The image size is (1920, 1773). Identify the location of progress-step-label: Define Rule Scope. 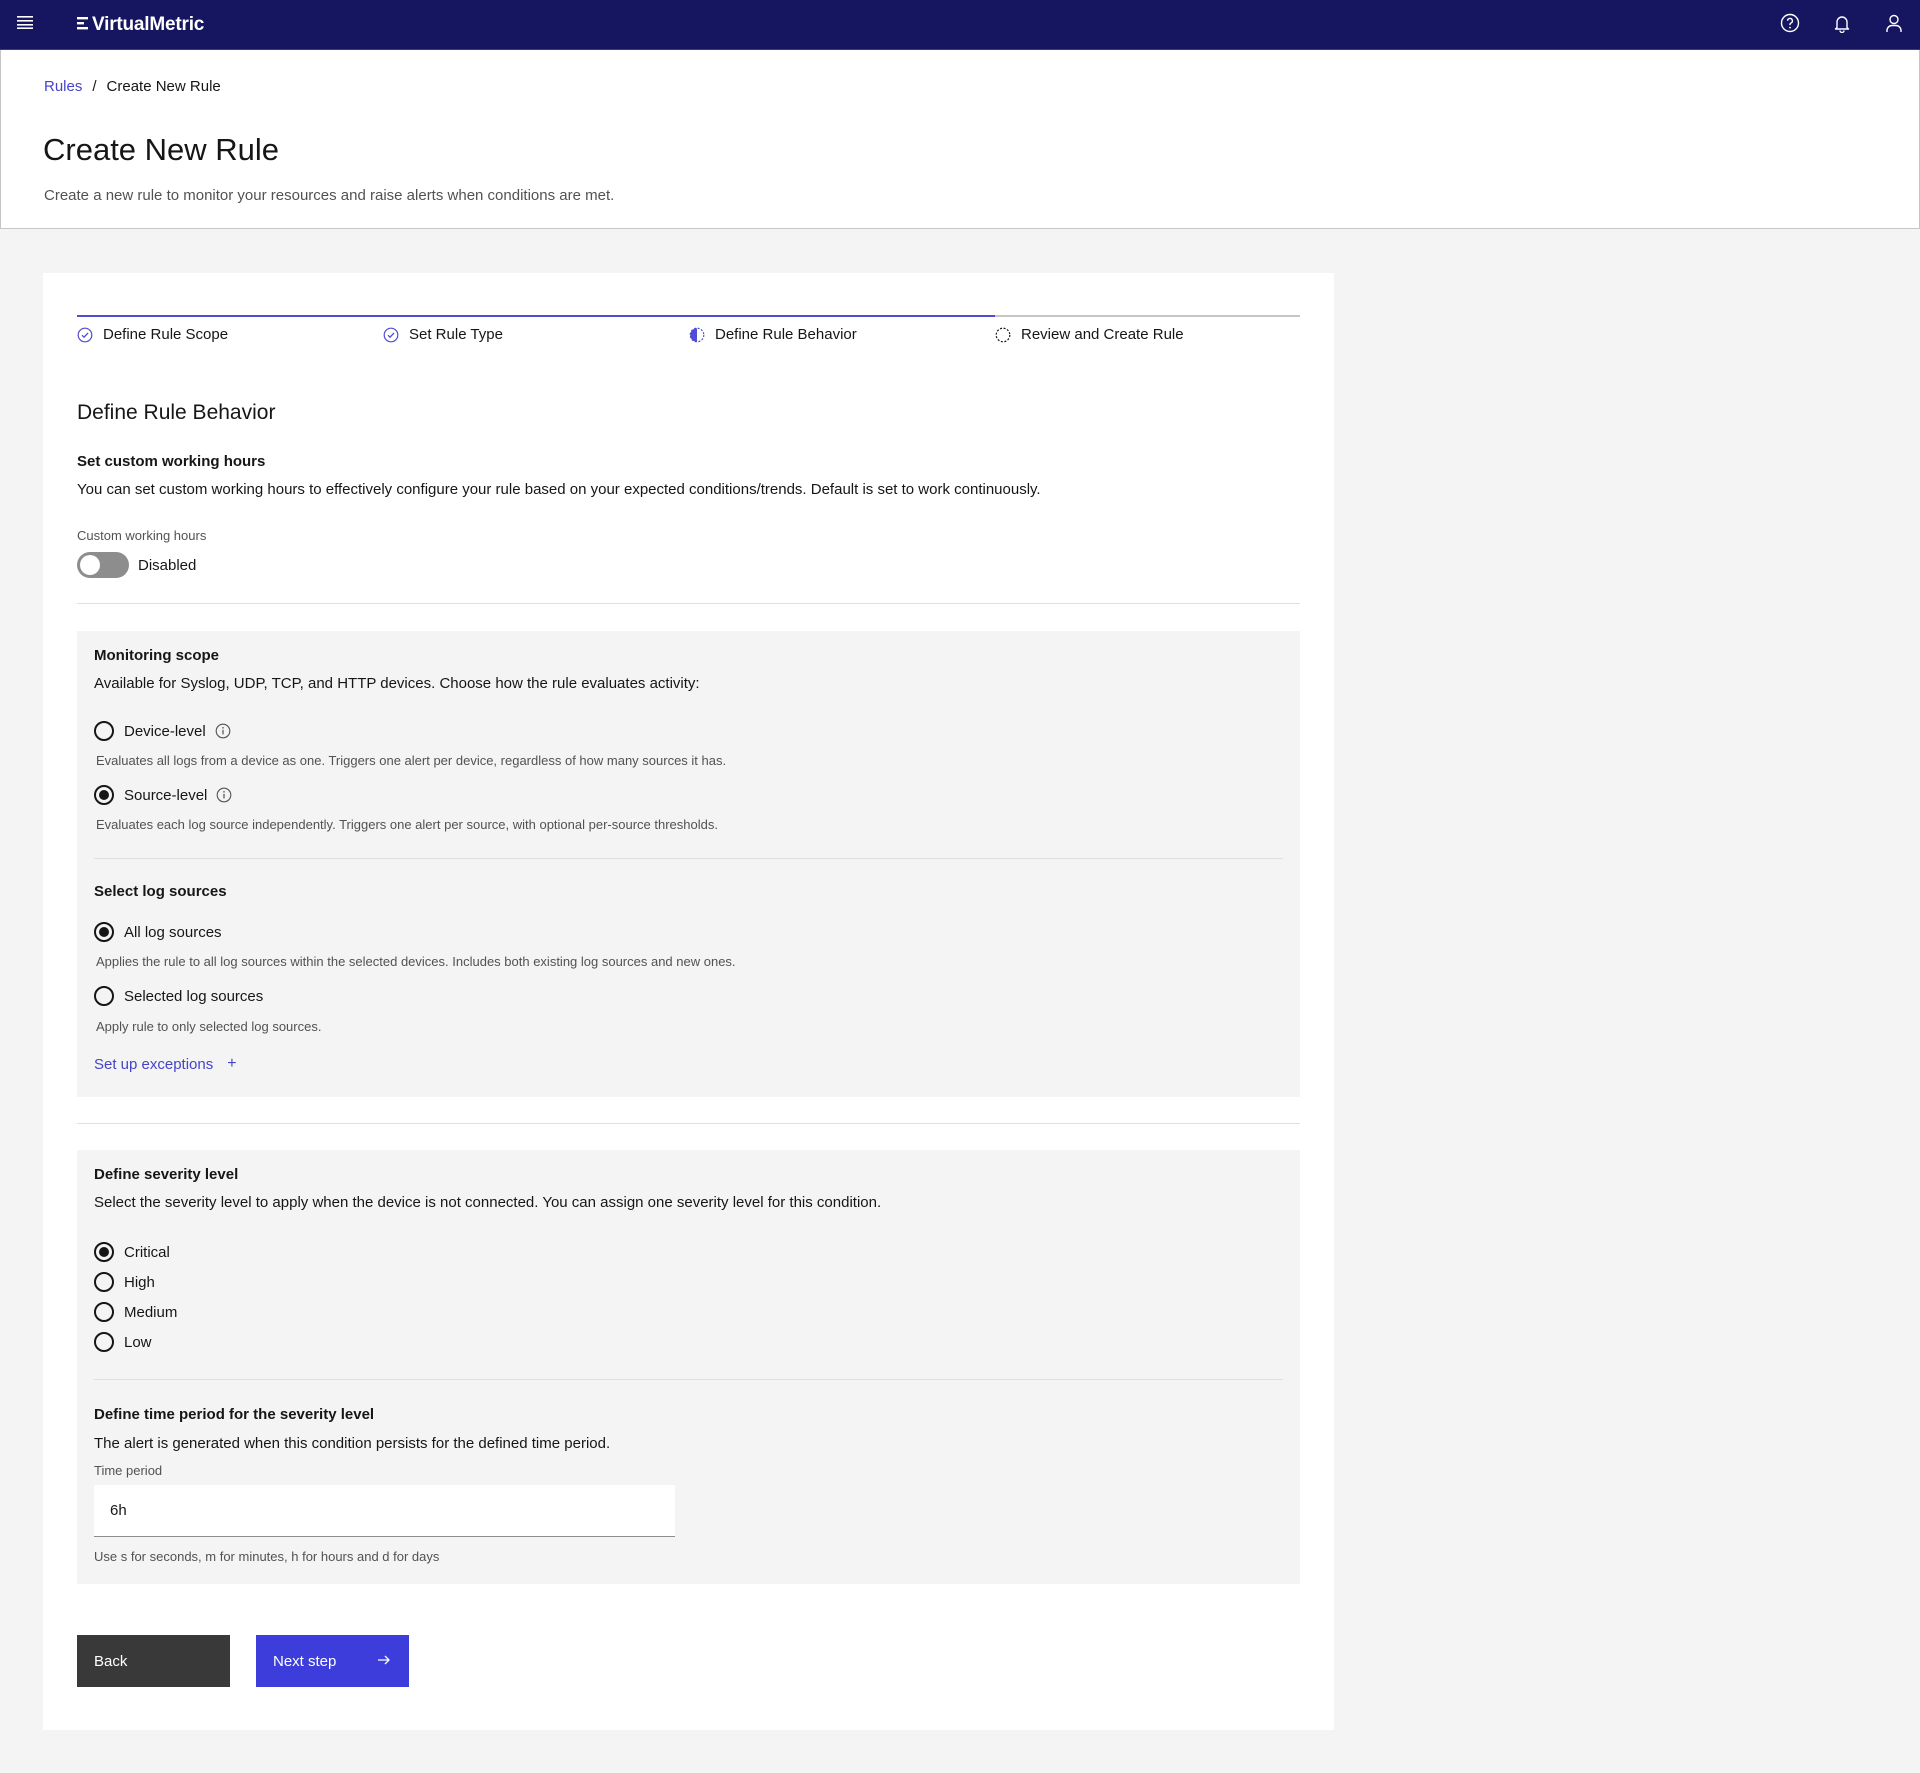
(166, 334).